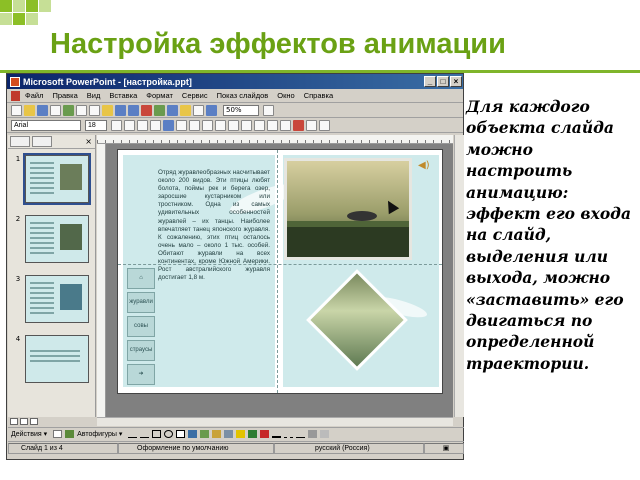  What do you see at coordinates (289, 434) in the screenshot?
I see `dash-style-icon` at bounding box center [289, 434].